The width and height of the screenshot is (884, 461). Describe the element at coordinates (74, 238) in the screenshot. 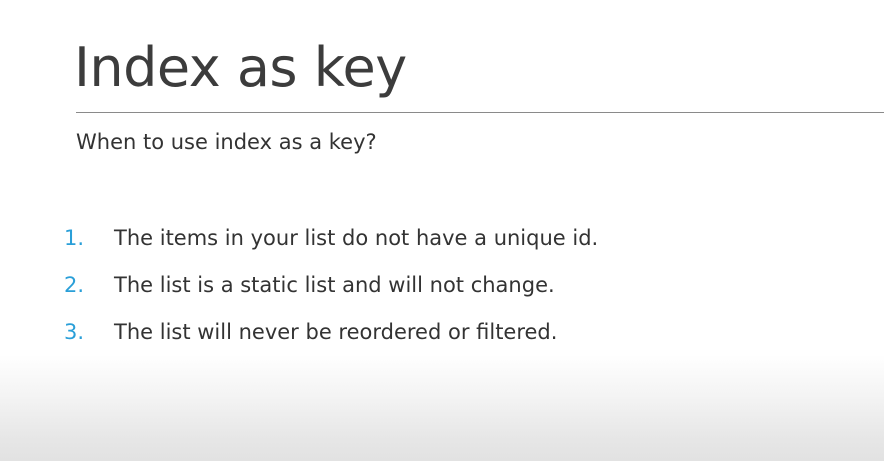

I see `list-item-number: 1.` at that location.